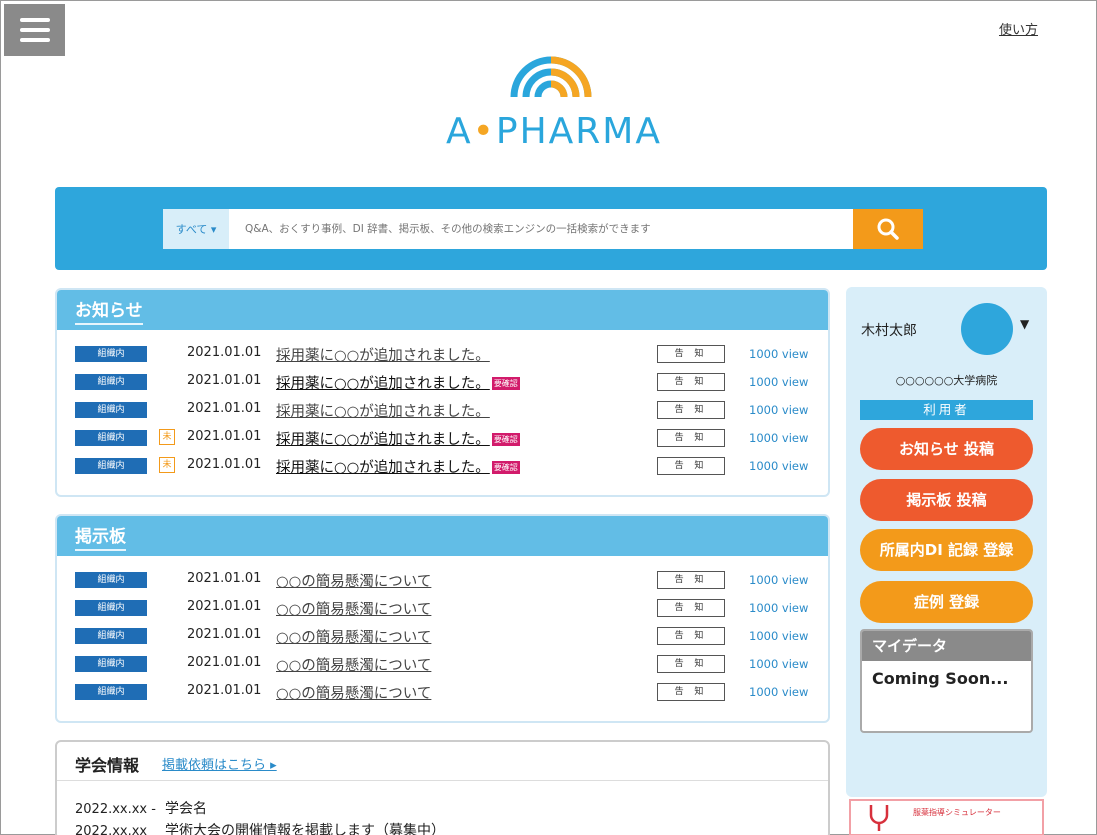  Describe the element at coordinates (551, 77) in the screenshot. I see `signal-arcs-icon` at that location.